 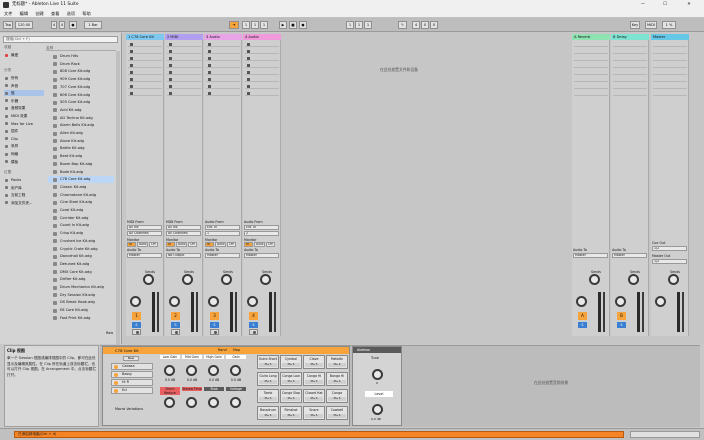 I want to click on macro-label: Stereo Time, so click(x=192, y=389).